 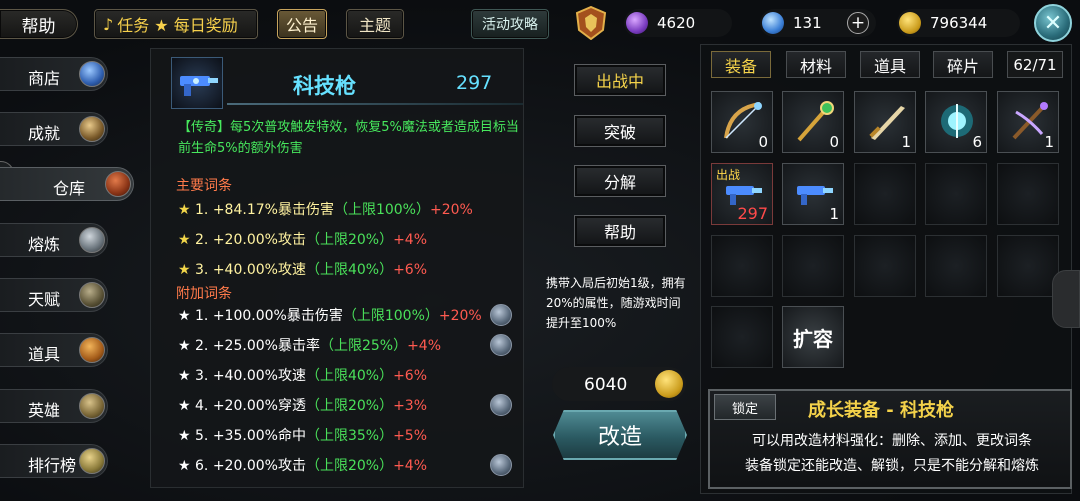 What do you see at coordinates (620, 131) in the screenshot?
I see `breakthrough-button: 突破` at bounding box center [620, 131].